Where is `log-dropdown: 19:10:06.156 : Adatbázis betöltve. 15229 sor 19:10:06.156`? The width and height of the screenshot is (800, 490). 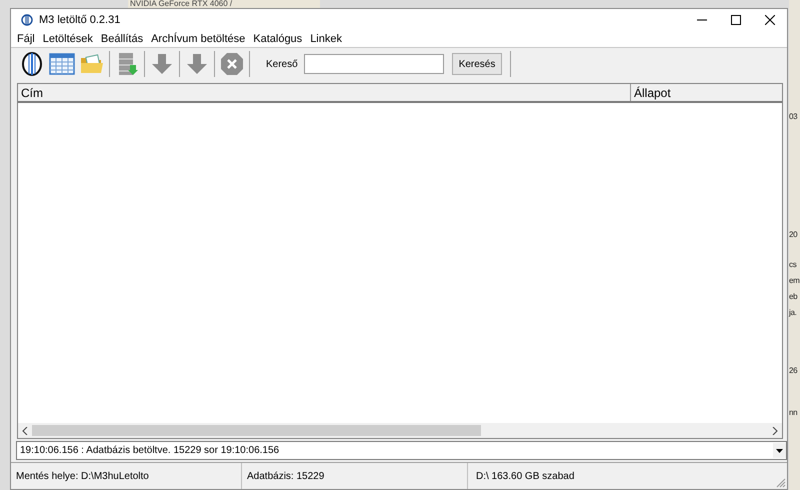 log-dropdown: 19:10:06.156 : Adatbázis betöltve. 15229 sor 19:10:06.156 is located at coordinates (401, 450).